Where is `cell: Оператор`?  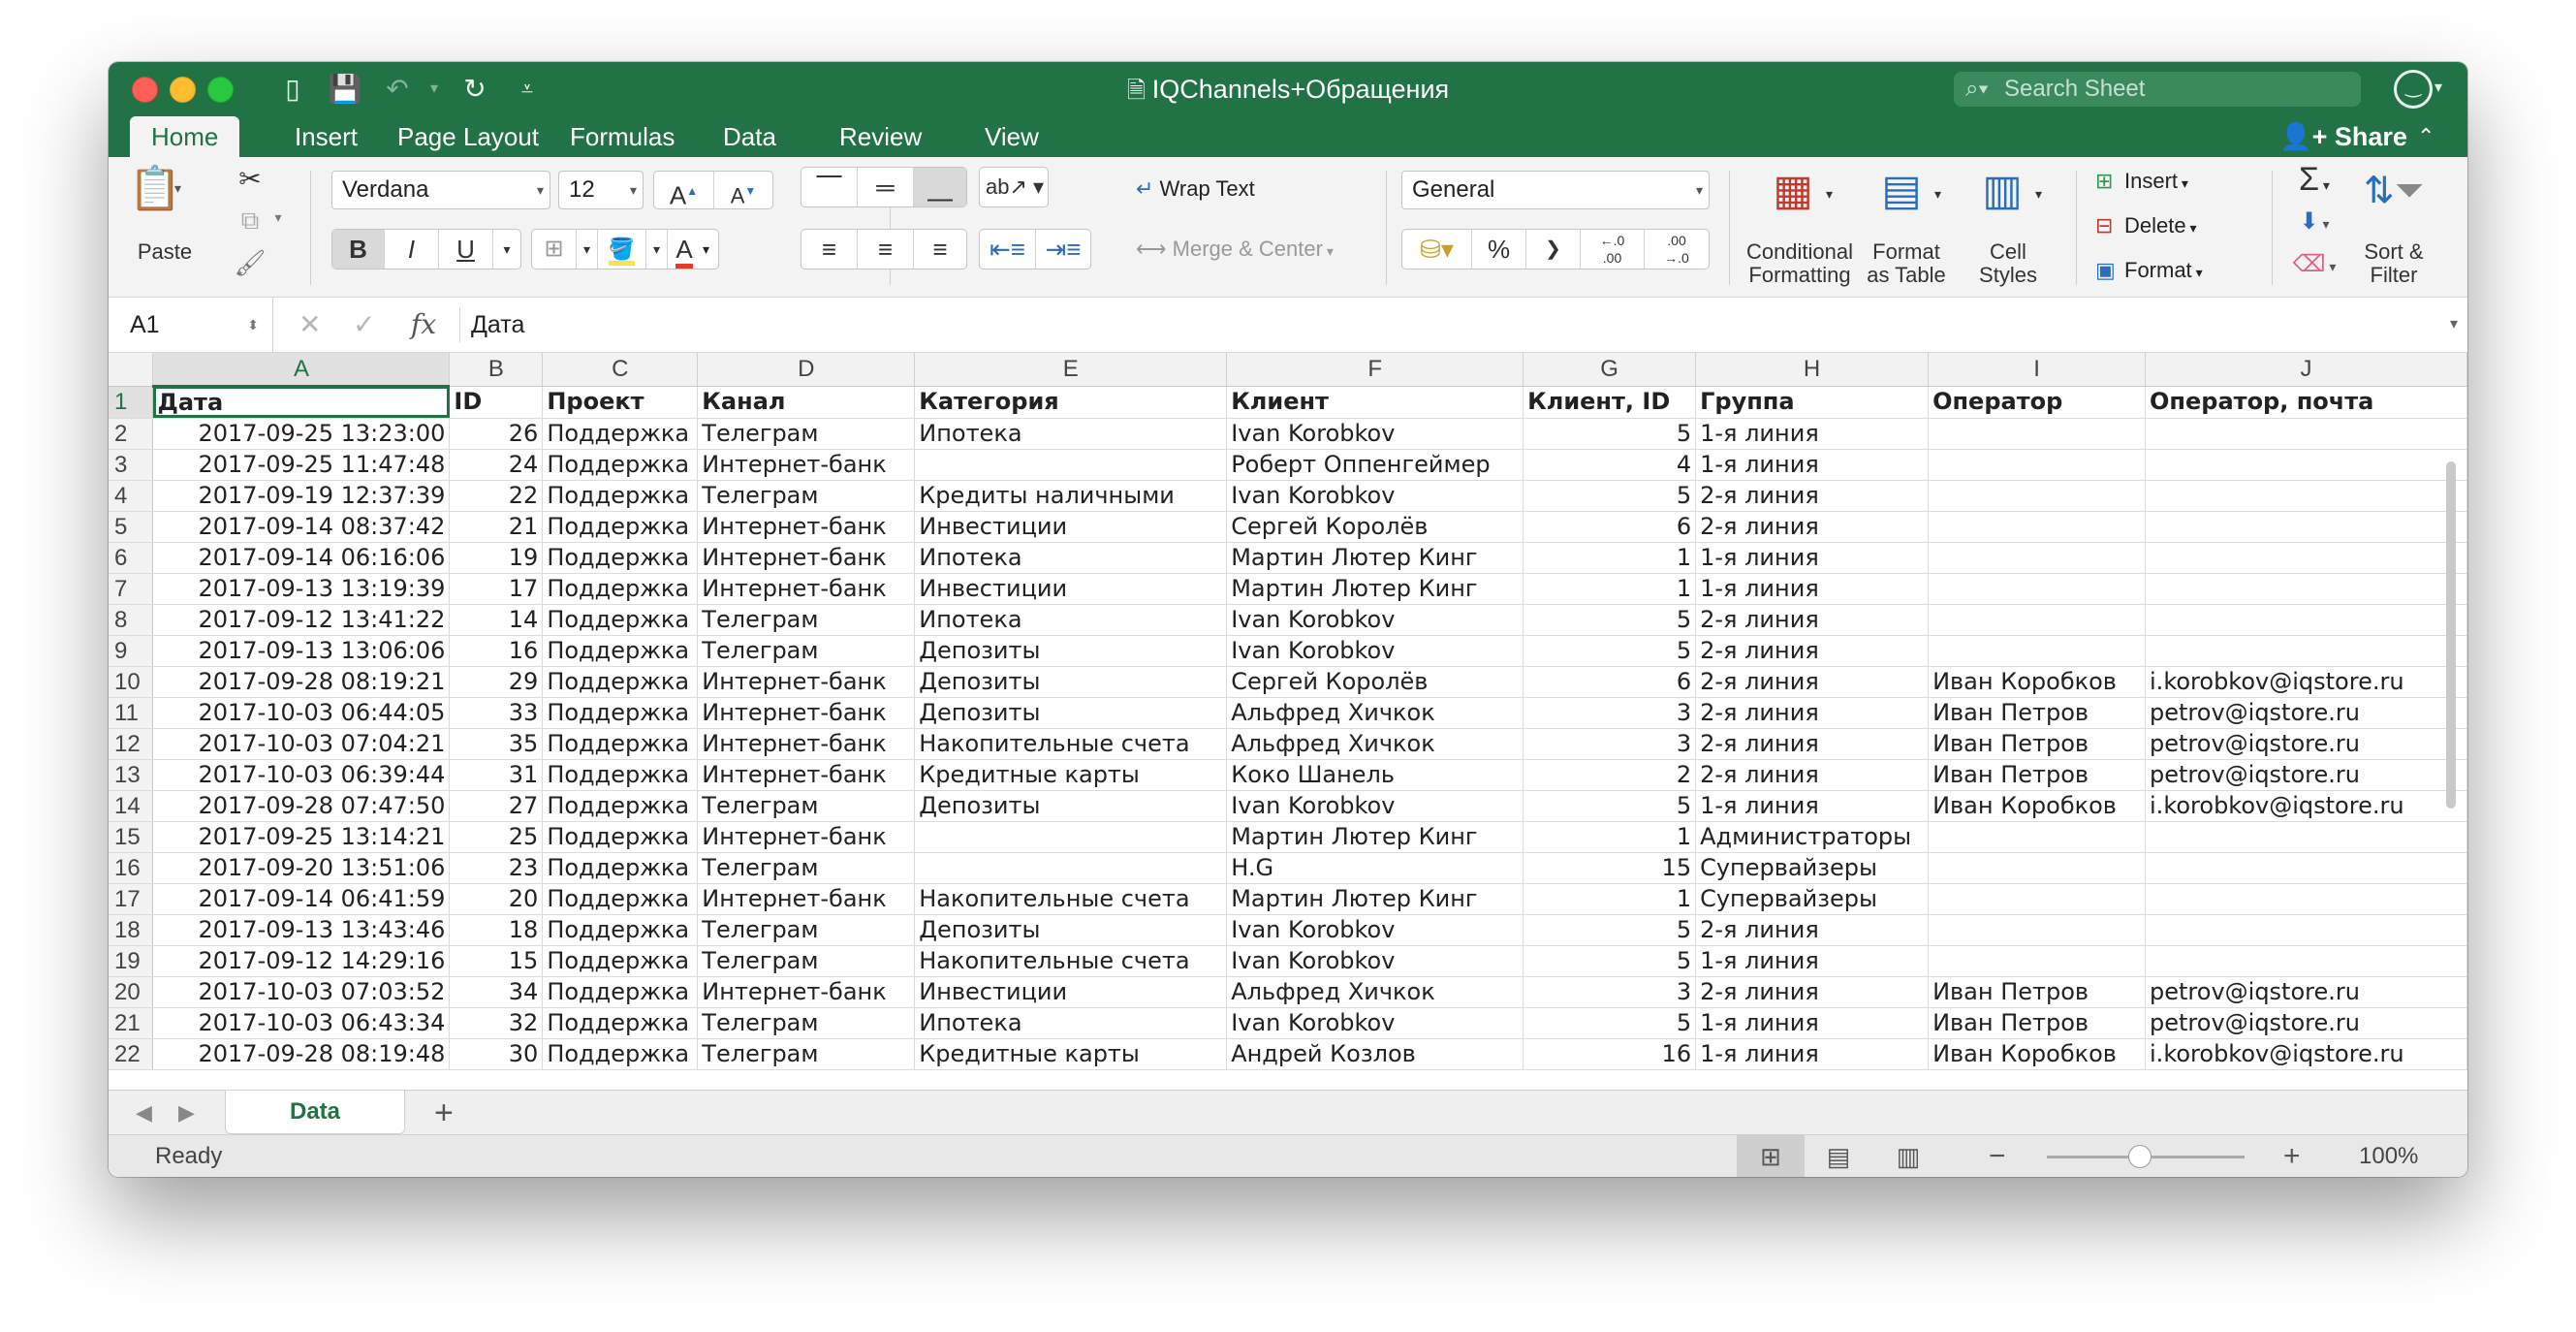
cell: Оператор is located at coordinates (2037, 402).